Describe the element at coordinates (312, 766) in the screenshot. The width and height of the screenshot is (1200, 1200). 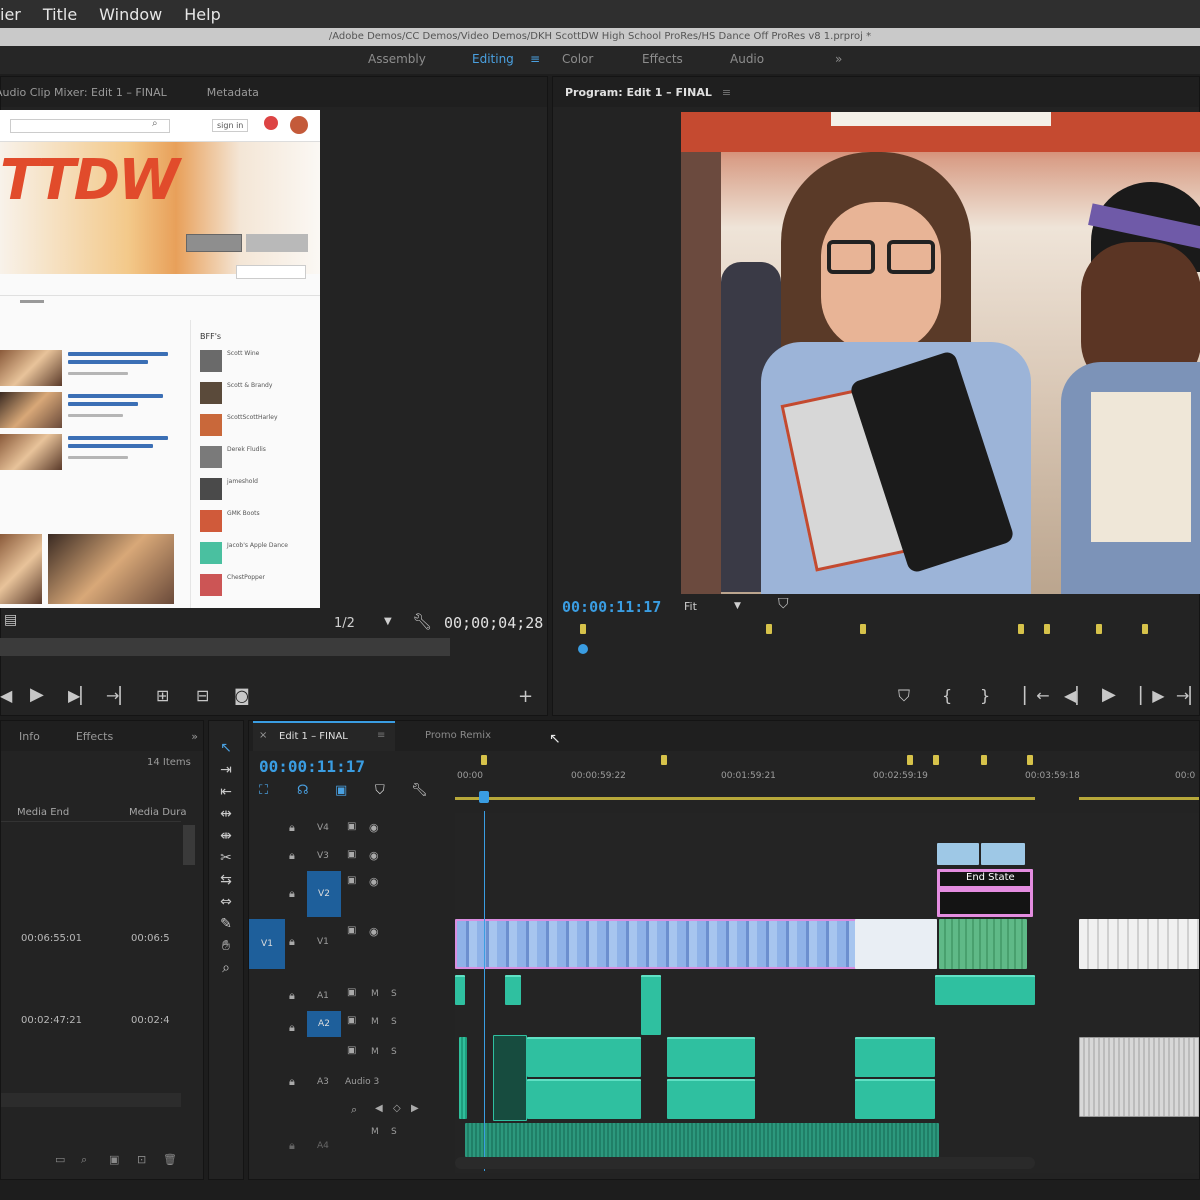
I see `timeline-timecode: 00:00:11:17` at that location.